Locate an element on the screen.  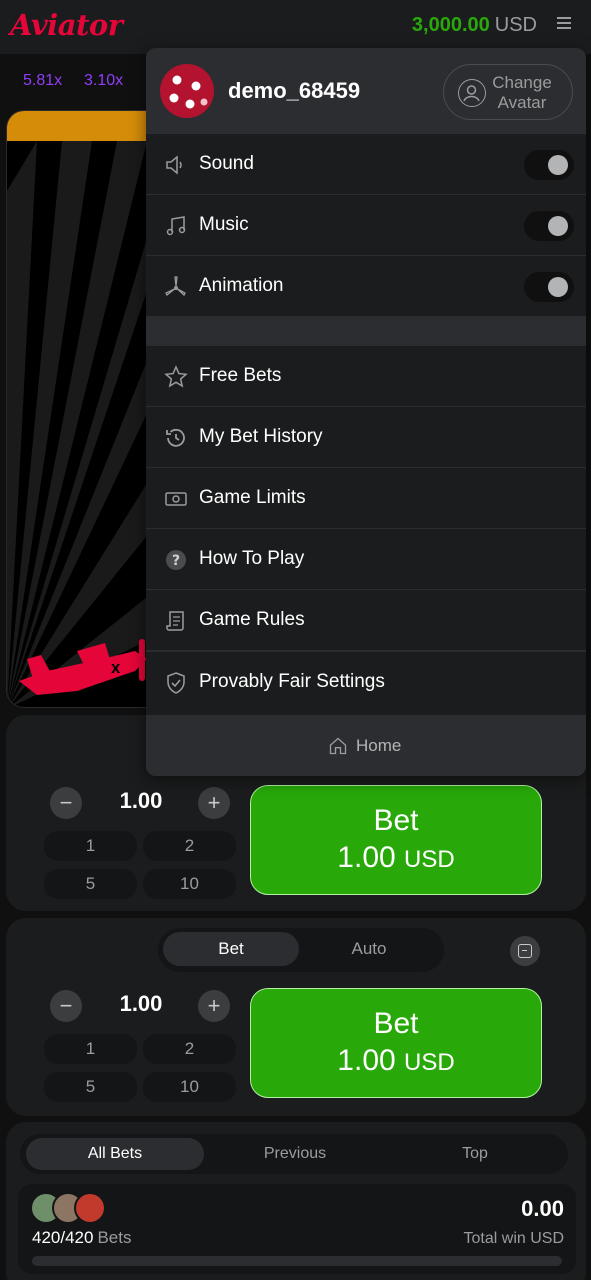
bets-summary: 420/420 Bets 0.00 Total win USD is located at coordinates (297, 1229).